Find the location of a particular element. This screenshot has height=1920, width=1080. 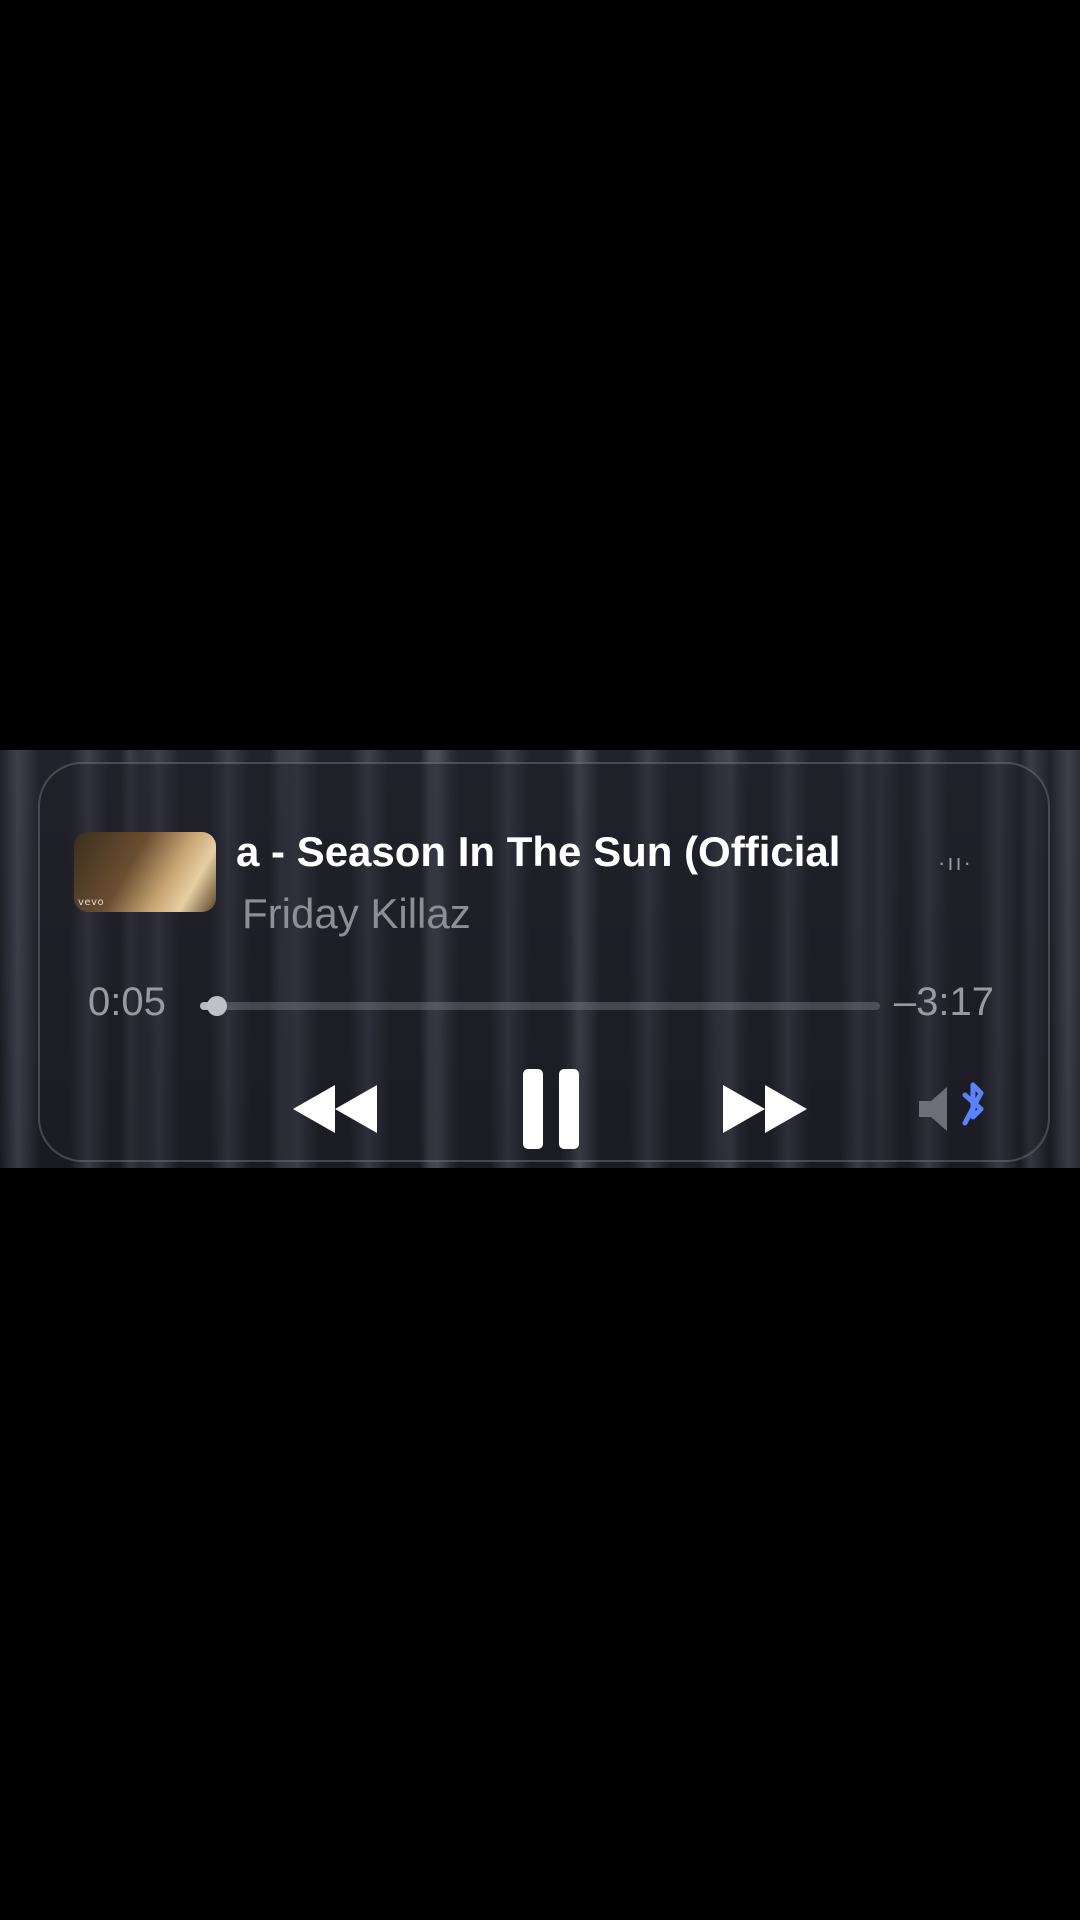

track-title: a - Season In The Sun (Official is located at coordinates (538, 851).